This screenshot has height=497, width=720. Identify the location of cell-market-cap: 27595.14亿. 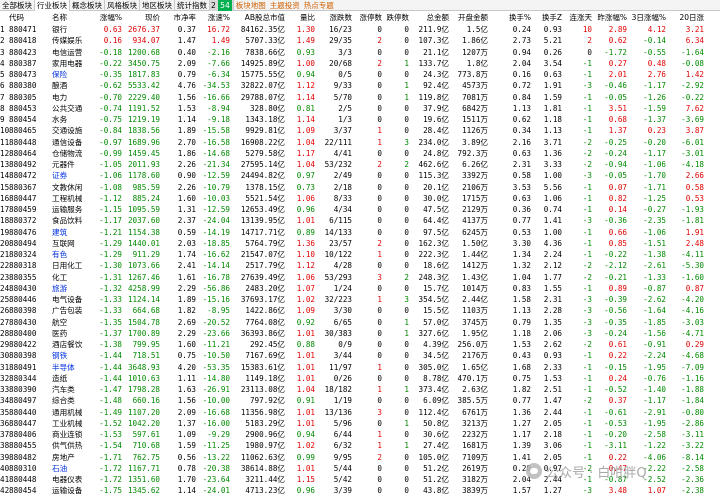
(262, 164).